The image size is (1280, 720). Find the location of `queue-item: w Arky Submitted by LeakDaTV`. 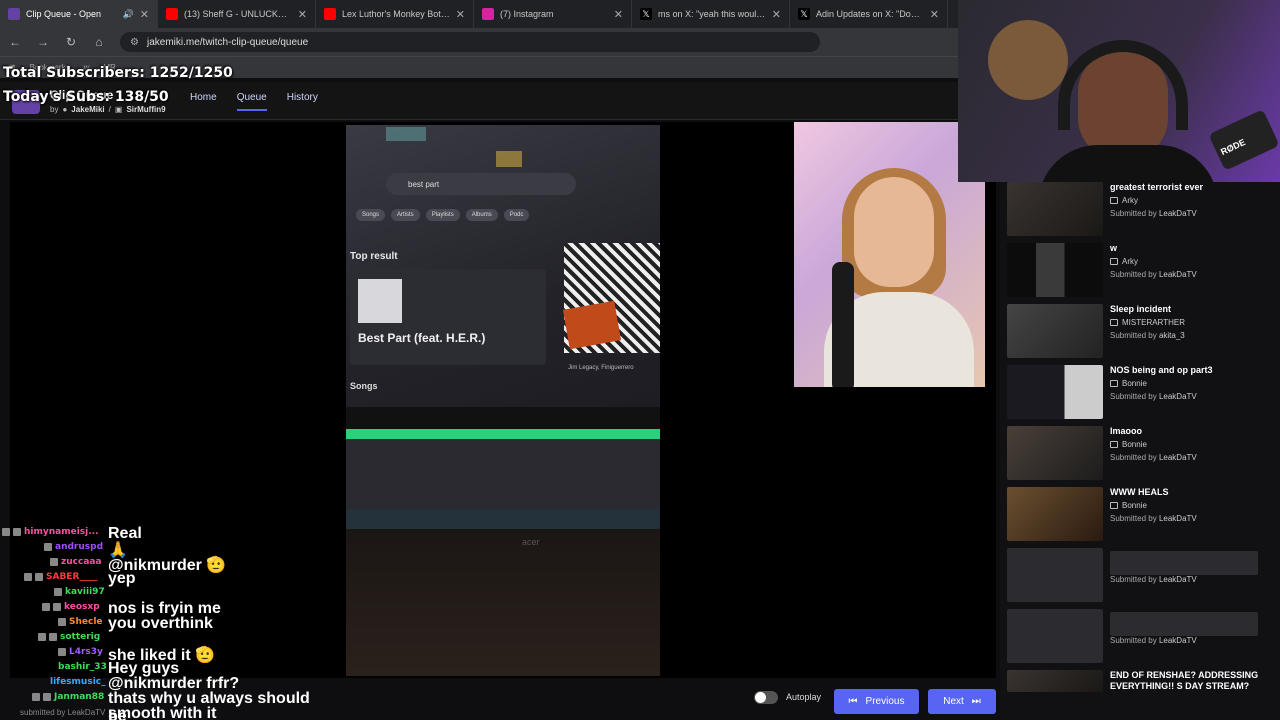

queue-item: w Arky Submitted by LeakDaTV is located at coordinates (1140, 271).